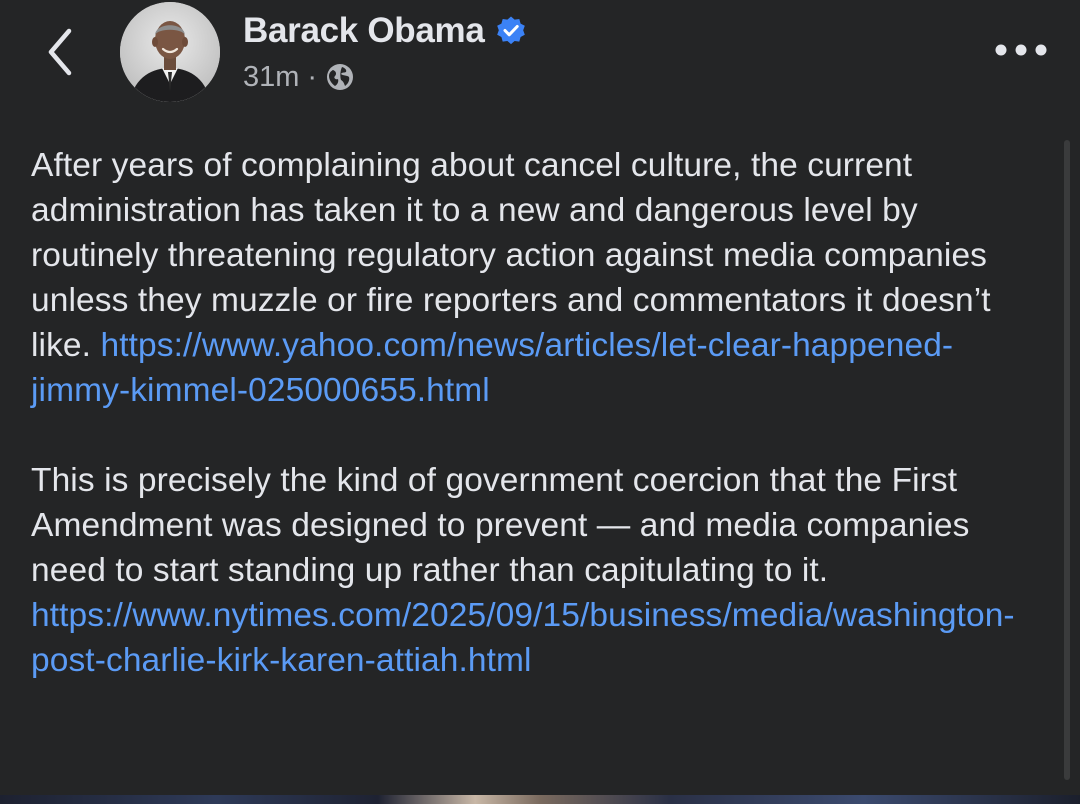 The height and width of the screenshot is (804, 1080). I want to click on more-options-button, so click(1021, 50).